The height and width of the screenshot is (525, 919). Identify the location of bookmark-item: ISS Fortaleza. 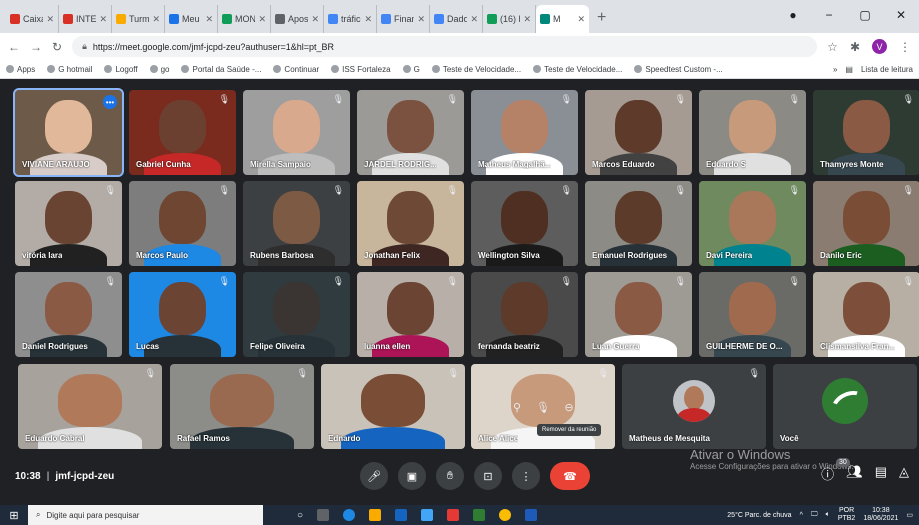
(361, 69).